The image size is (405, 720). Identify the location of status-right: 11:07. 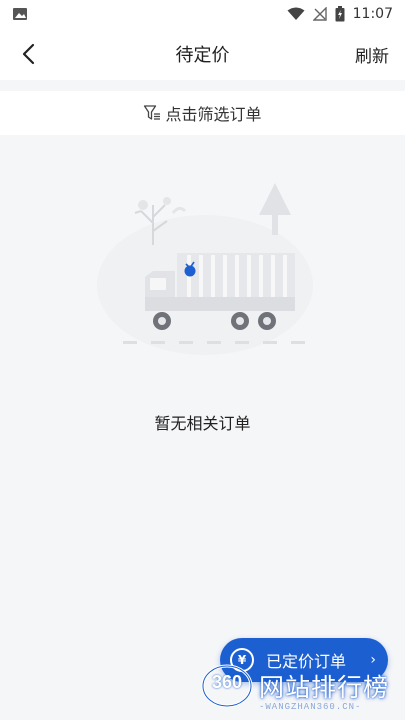
(340, 14).